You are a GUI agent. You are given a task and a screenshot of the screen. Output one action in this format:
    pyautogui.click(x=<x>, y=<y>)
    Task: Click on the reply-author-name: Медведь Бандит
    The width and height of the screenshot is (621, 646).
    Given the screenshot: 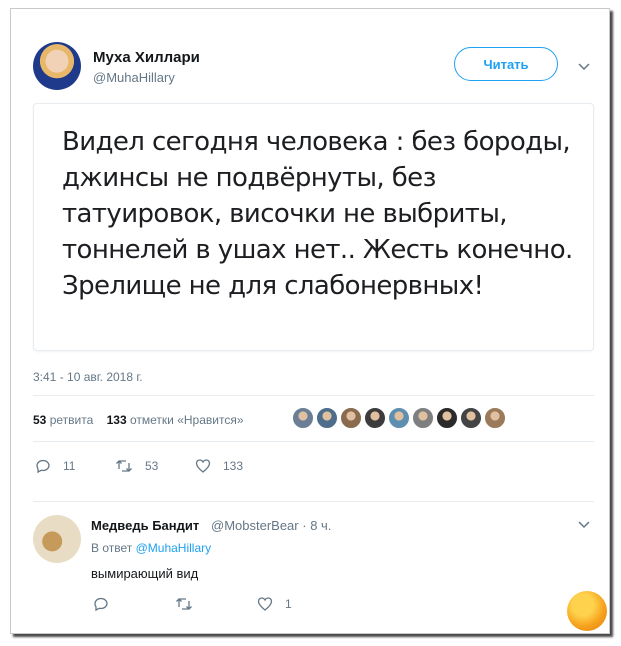 What is the action you would take?
    pyautogui.click(x=145, y=525)
    